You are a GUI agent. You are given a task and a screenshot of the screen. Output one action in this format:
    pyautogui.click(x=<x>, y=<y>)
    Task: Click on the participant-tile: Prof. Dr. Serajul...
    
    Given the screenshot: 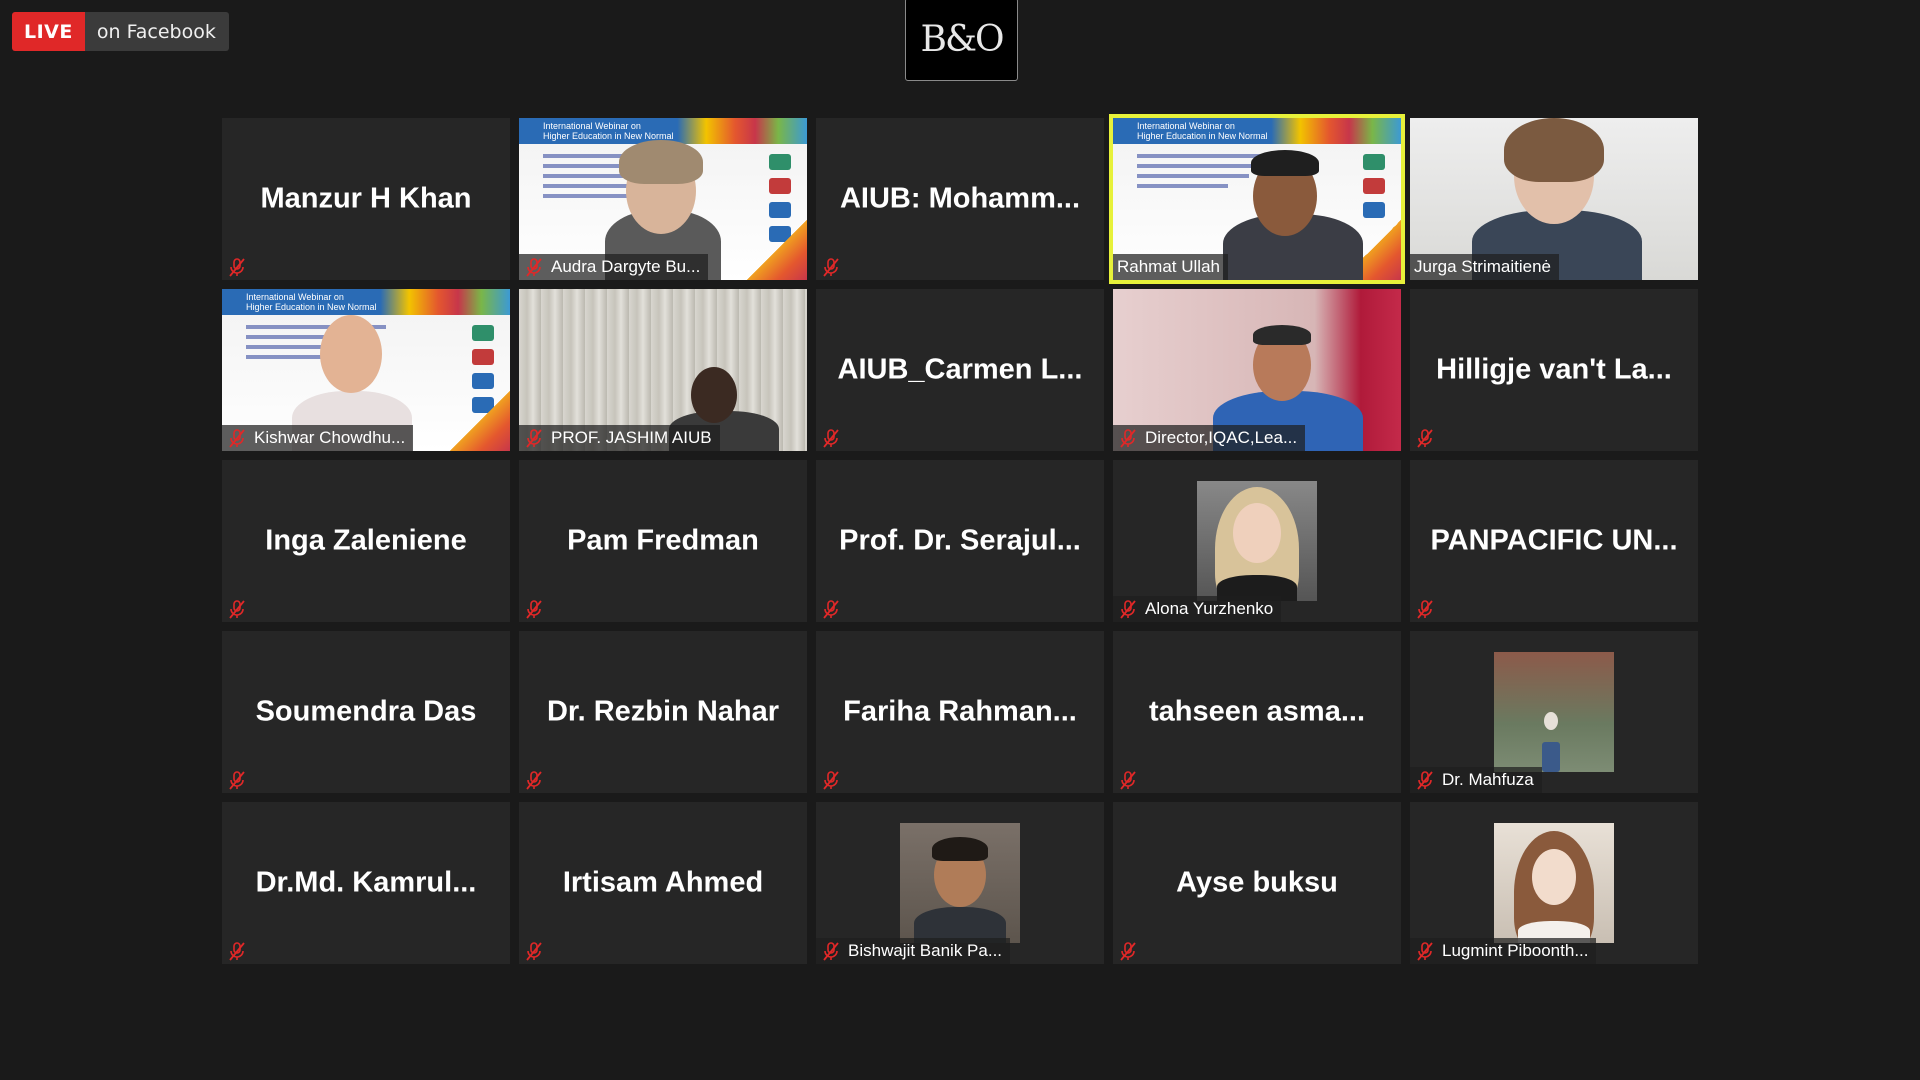 What is the action you would take?
    pyautogui.click(x=960, y=541)
    